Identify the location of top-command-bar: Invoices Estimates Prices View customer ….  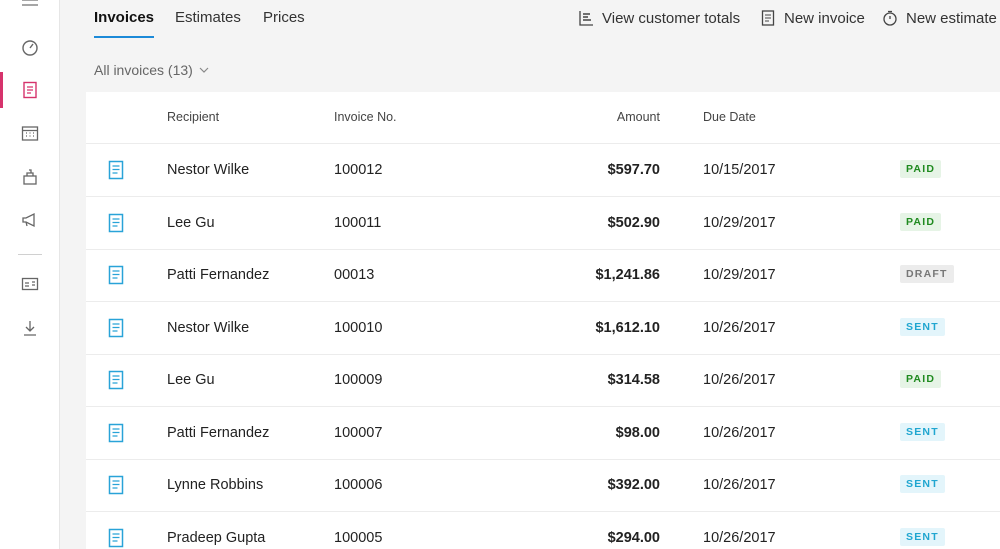
(530, 24).